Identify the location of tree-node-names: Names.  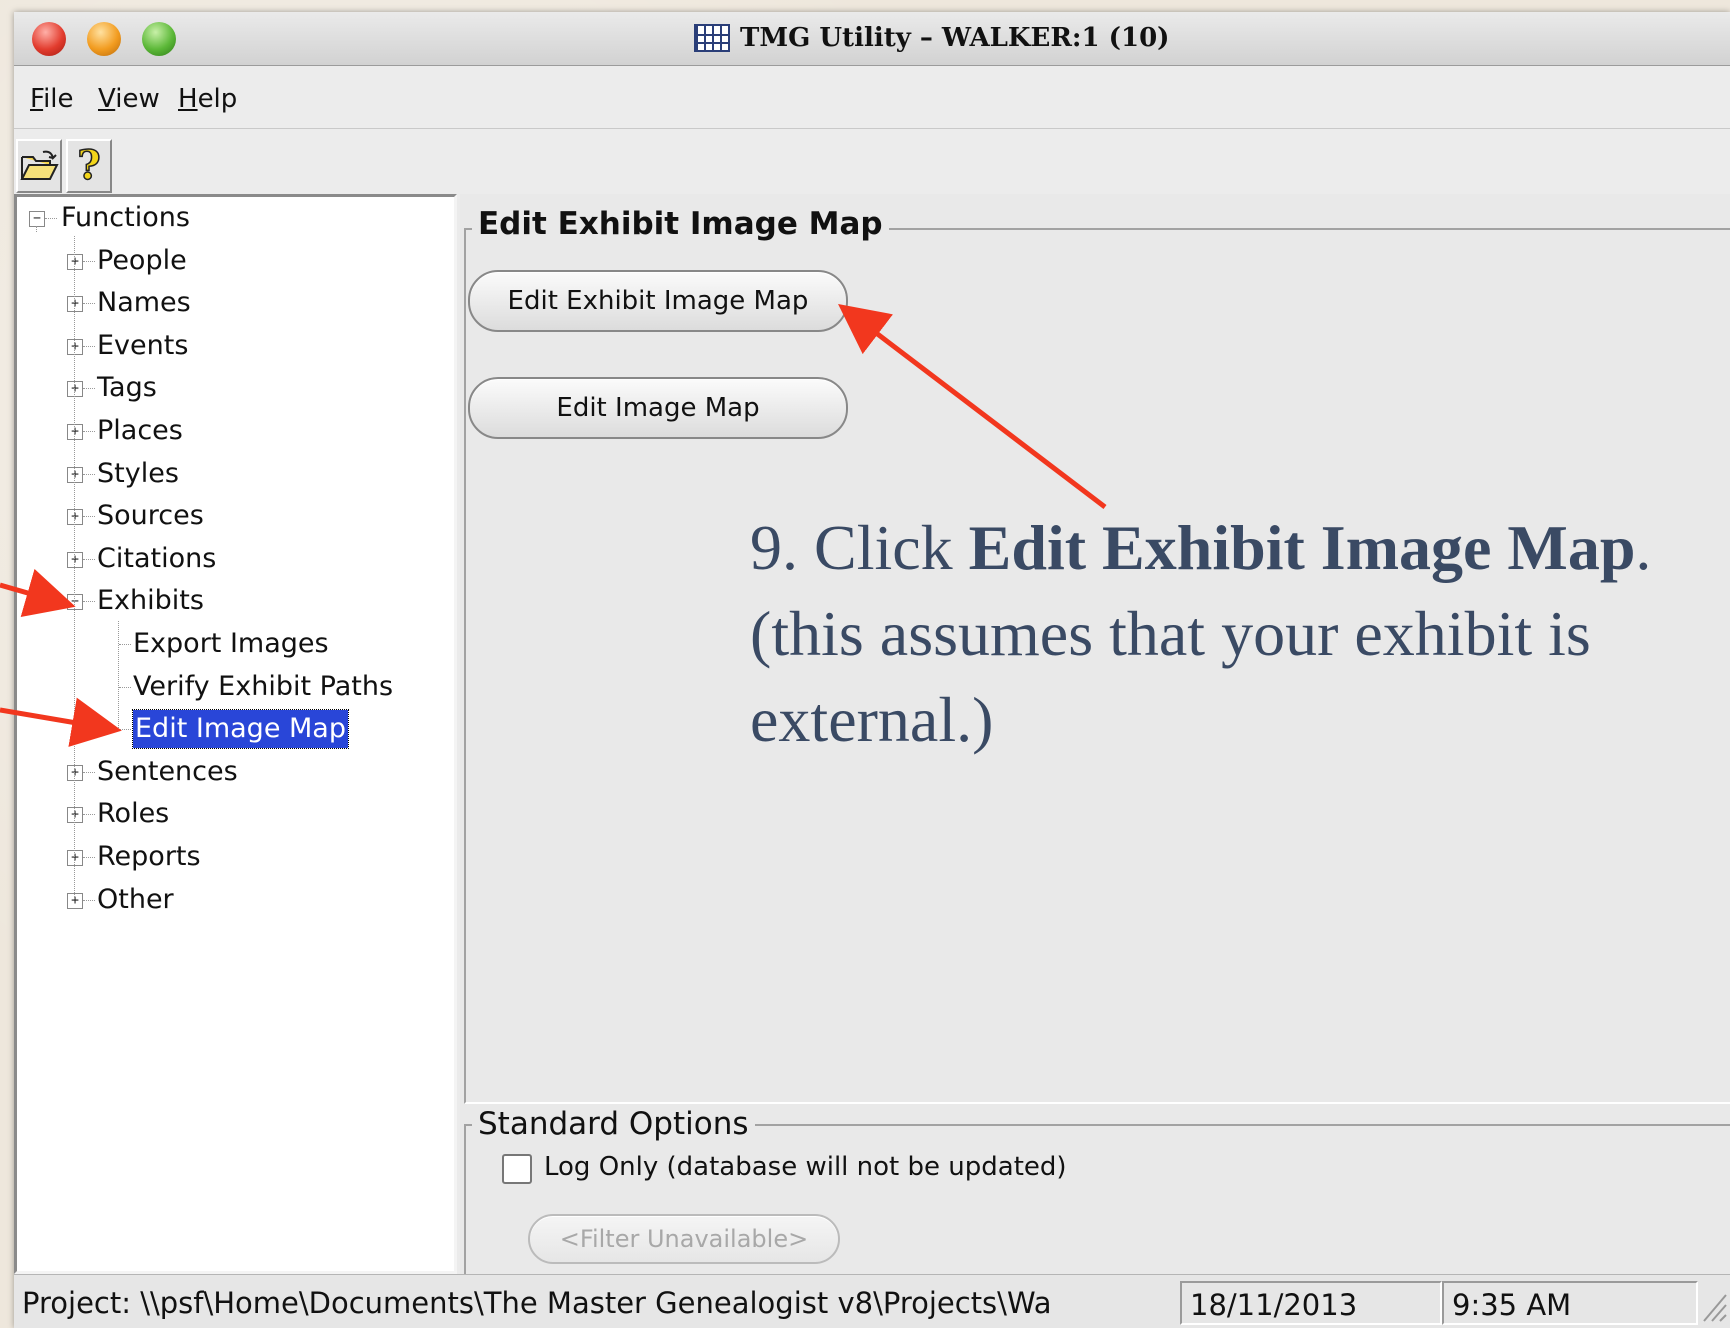
(144, 303).